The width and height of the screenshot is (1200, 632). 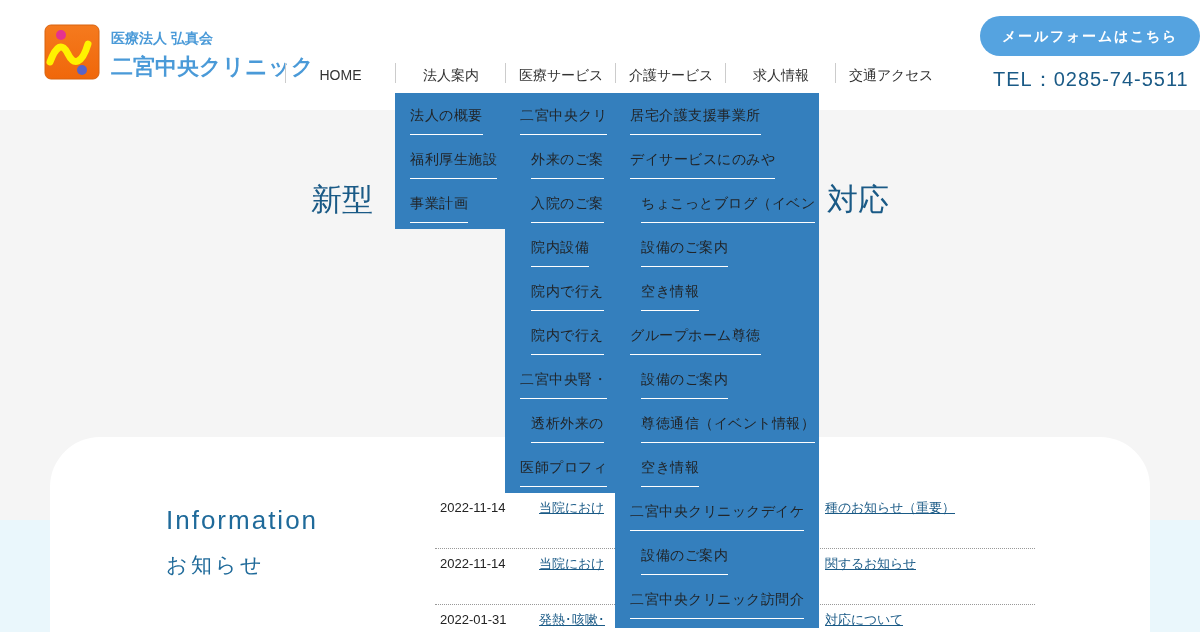 What do you see at coordinates (439, 208) in the screenshot?
I see `menu-item: 事業計画` at bounding box center [439, 208].